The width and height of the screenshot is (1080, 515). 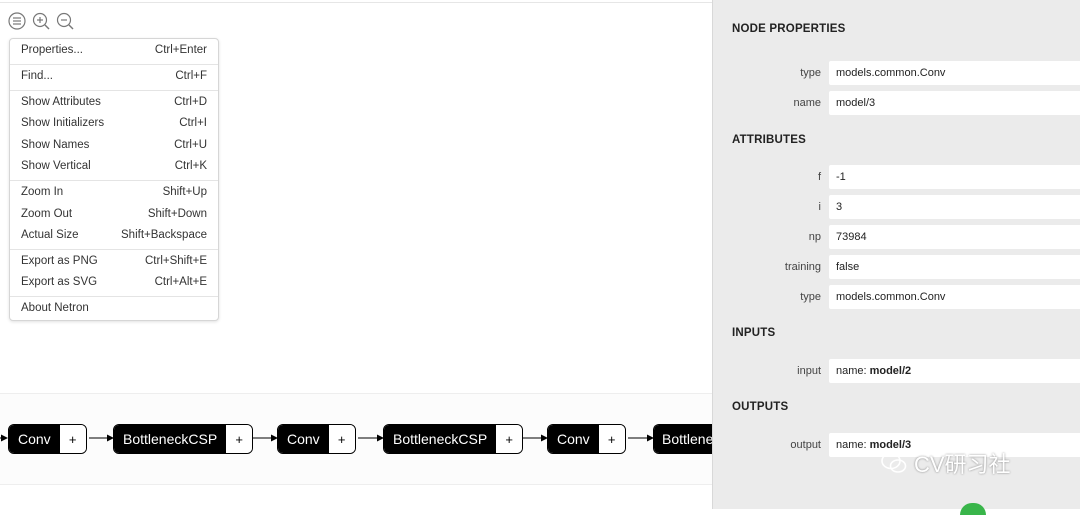 What do you see at coordinates (754, 333) in the screenshot?
I see `section-title-inputs: INPUTS` at bounding box center [754, 333].